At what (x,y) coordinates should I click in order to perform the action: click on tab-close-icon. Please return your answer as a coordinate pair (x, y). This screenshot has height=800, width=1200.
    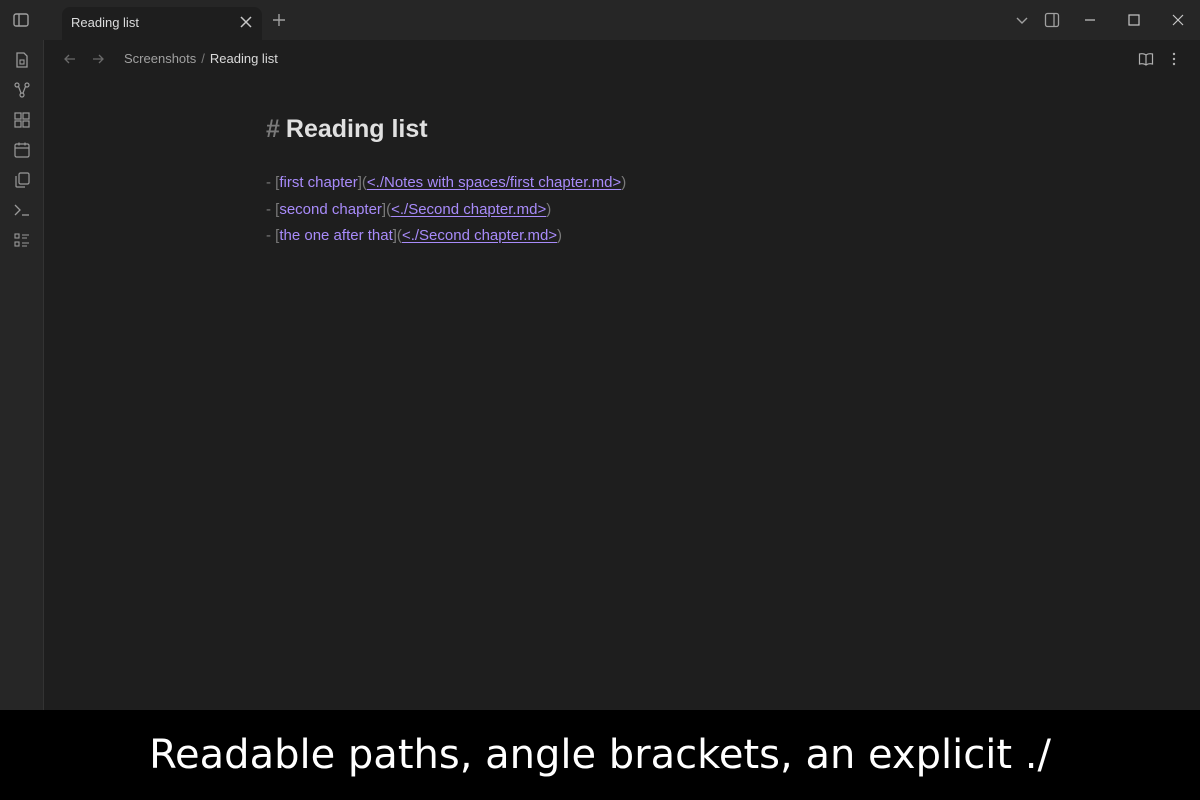
    Looking at the image, I should click on (246, 22).